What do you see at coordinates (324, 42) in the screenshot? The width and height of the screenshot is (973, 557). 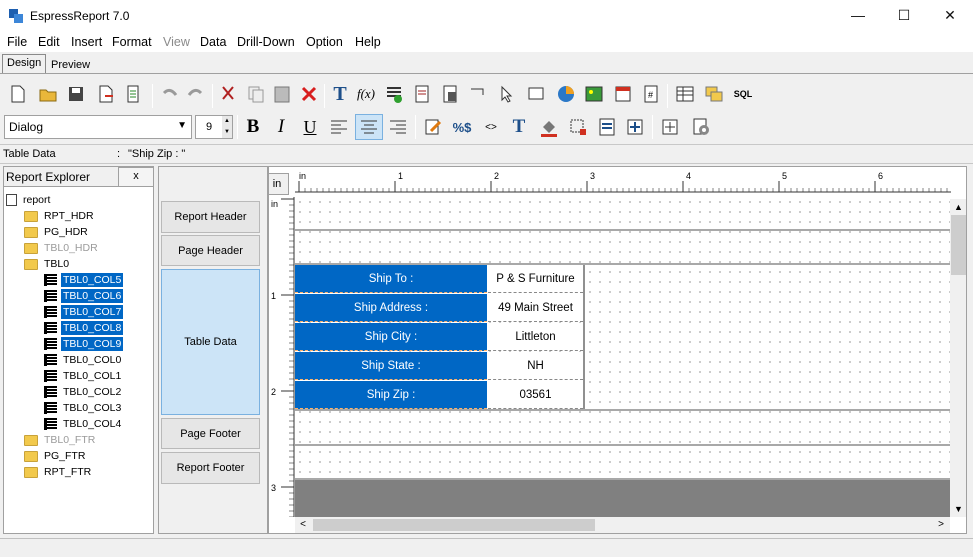 I see `menu-option: Option` at bounding box center [324, 42].